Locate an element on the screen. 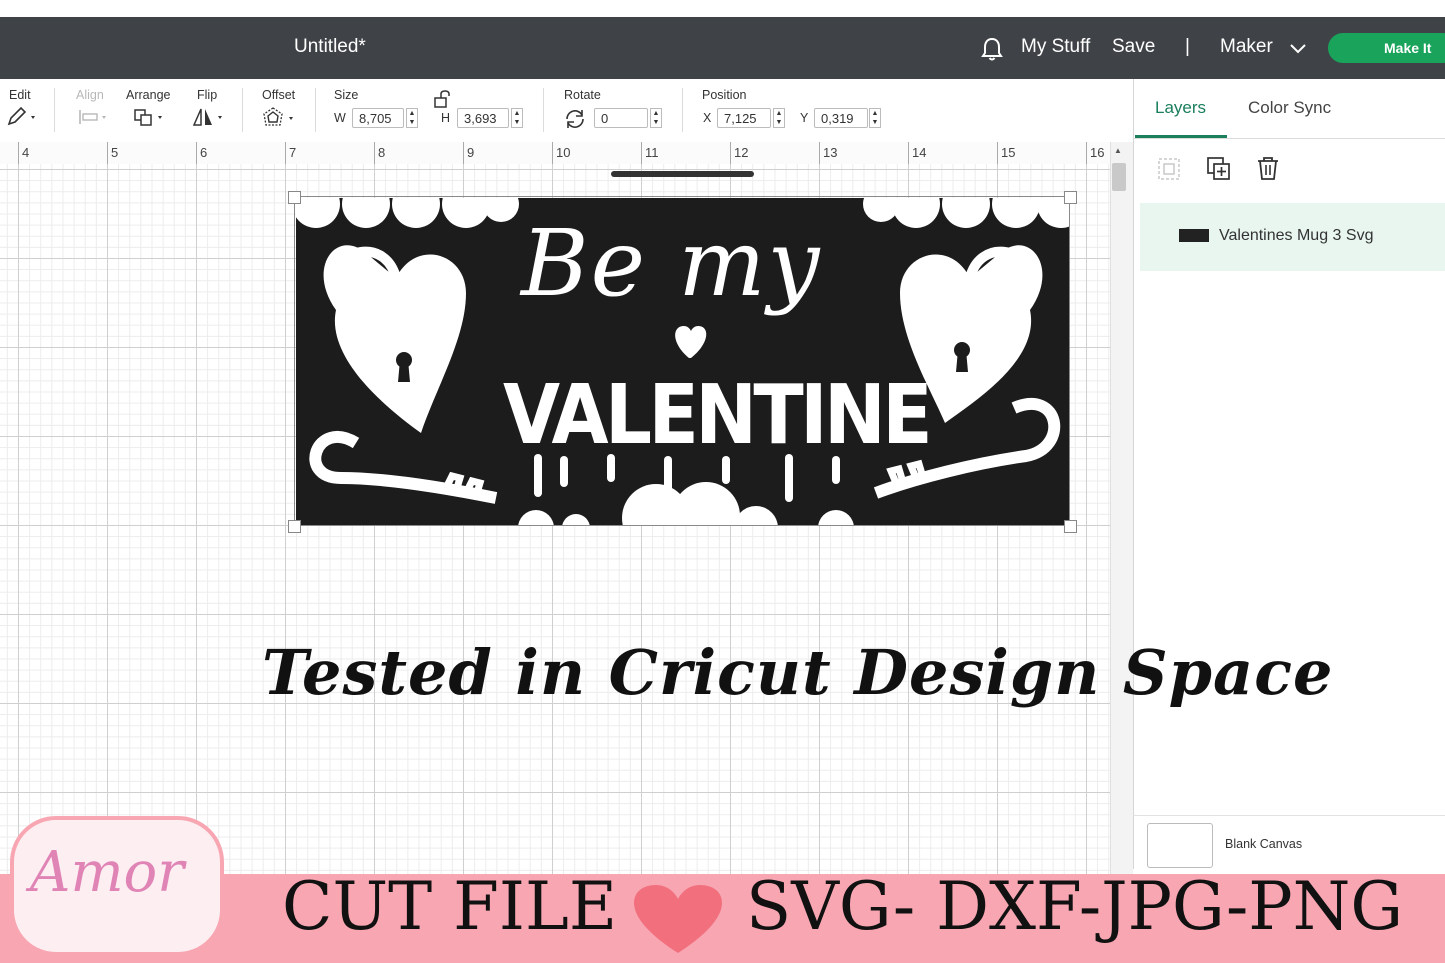  arrange-label: Arrange is located at coordinates (148, 95).